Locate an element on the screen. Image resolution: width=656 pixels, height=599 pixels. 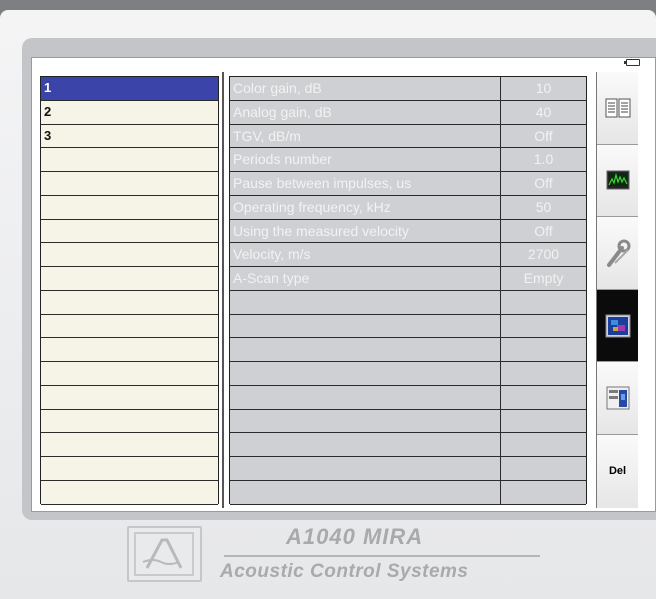
list-item: 3 is located at coordinates (129, 136).